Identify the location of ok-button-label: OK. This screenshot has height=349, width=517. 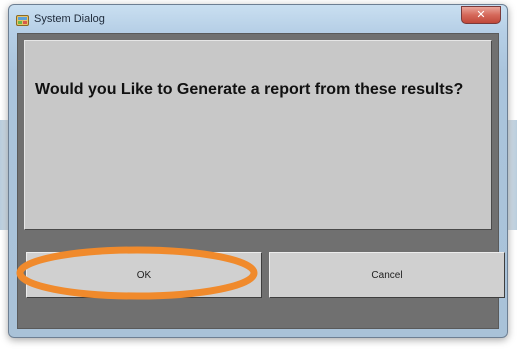
(144, 275).